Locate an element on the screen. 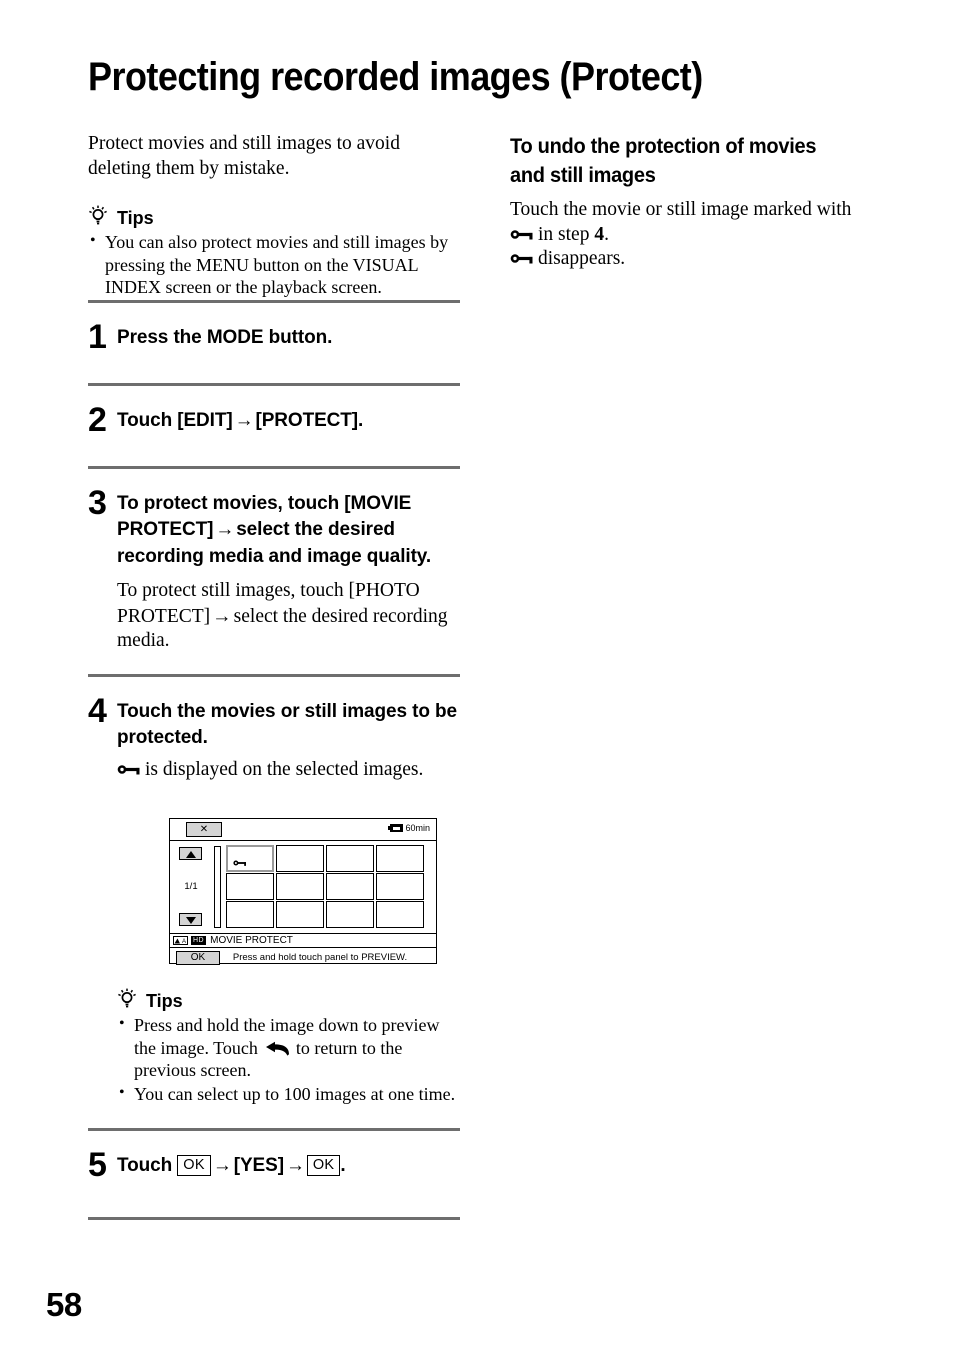  lcd-scroll-up-button is located at coordinates (190, 853).